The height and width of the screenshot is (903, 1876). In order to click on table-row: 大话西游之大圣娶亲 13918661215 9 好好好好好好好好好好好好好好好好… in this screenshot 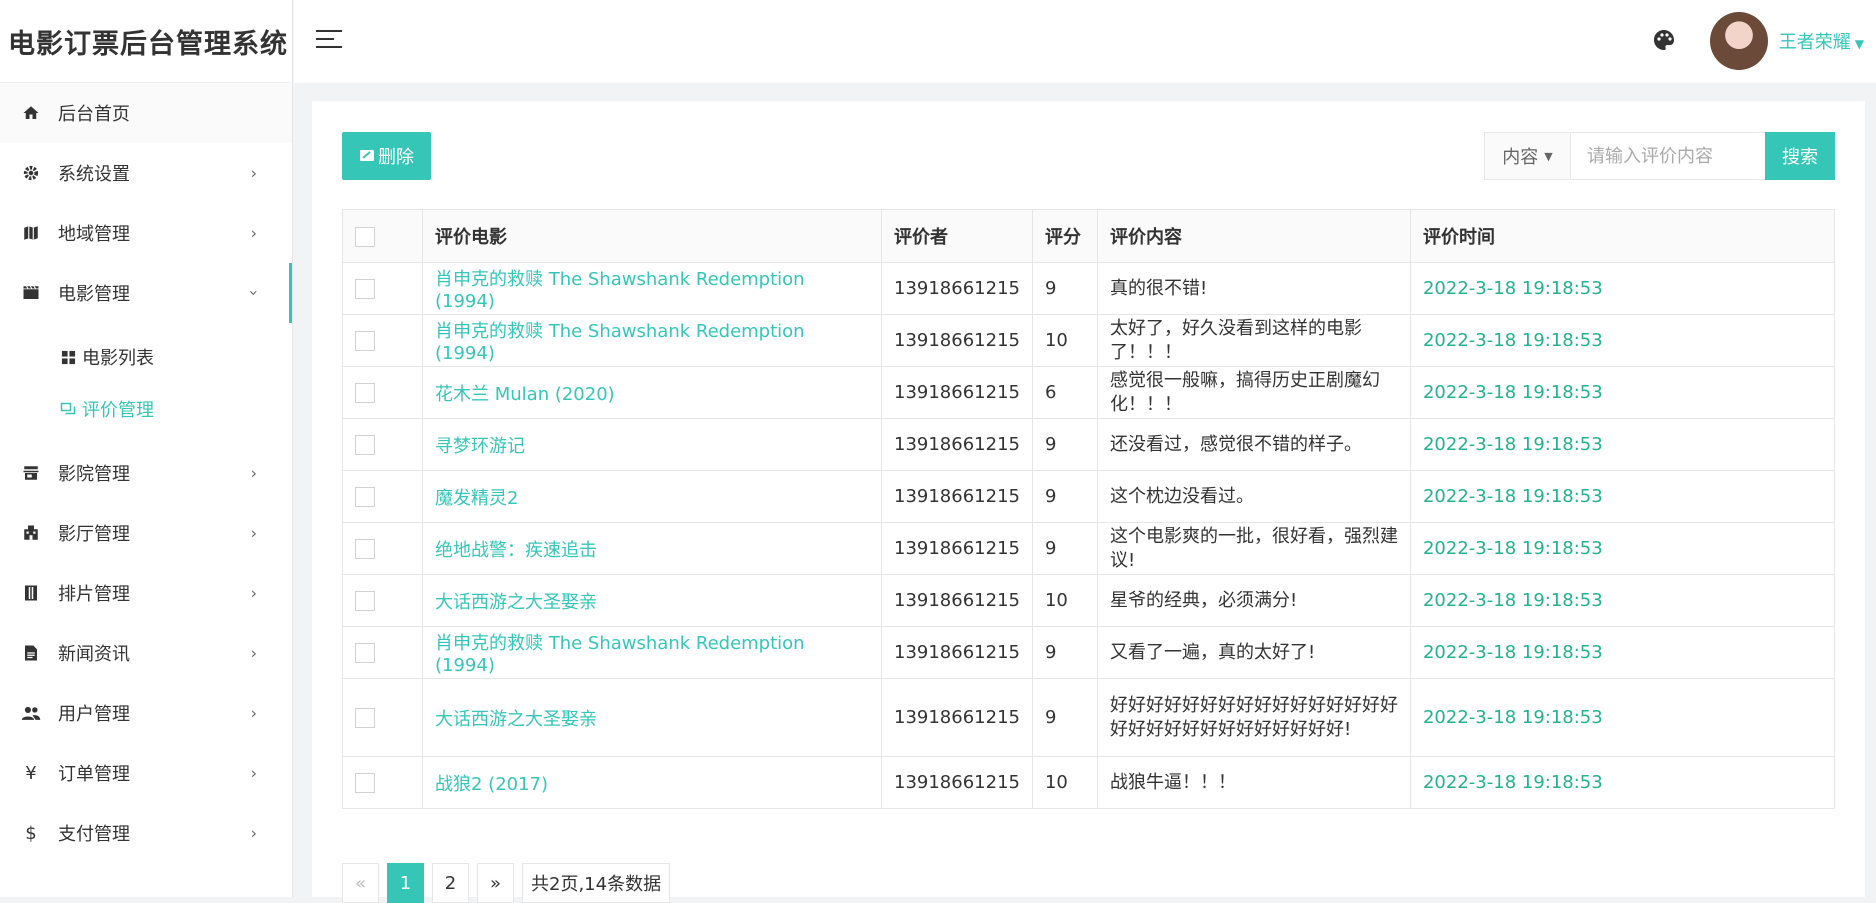, I will do `click(1089, 717)`.